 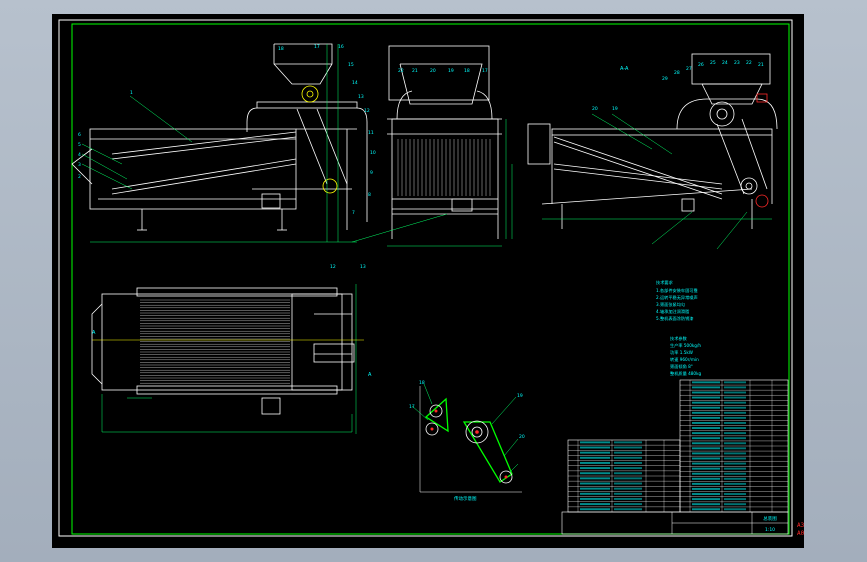 I want to click on part-callout: 5, so click(x=79, y=145).